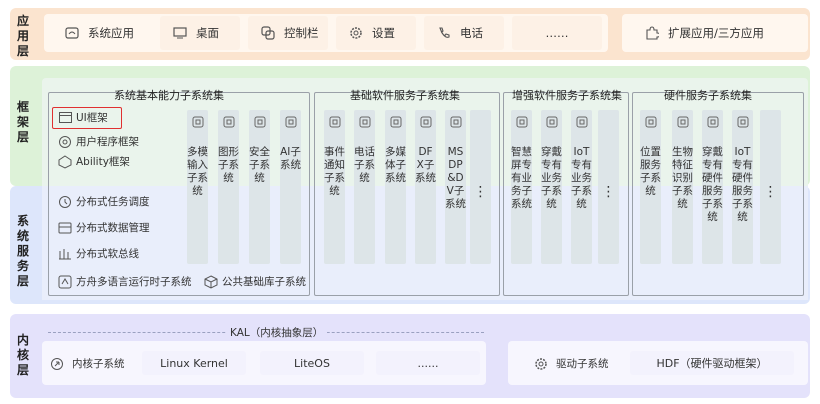 This screenshot has width=820, height=404. Describe the element at coordinates (444, 33) in the screenshot. I see `phone-icon` at that location.